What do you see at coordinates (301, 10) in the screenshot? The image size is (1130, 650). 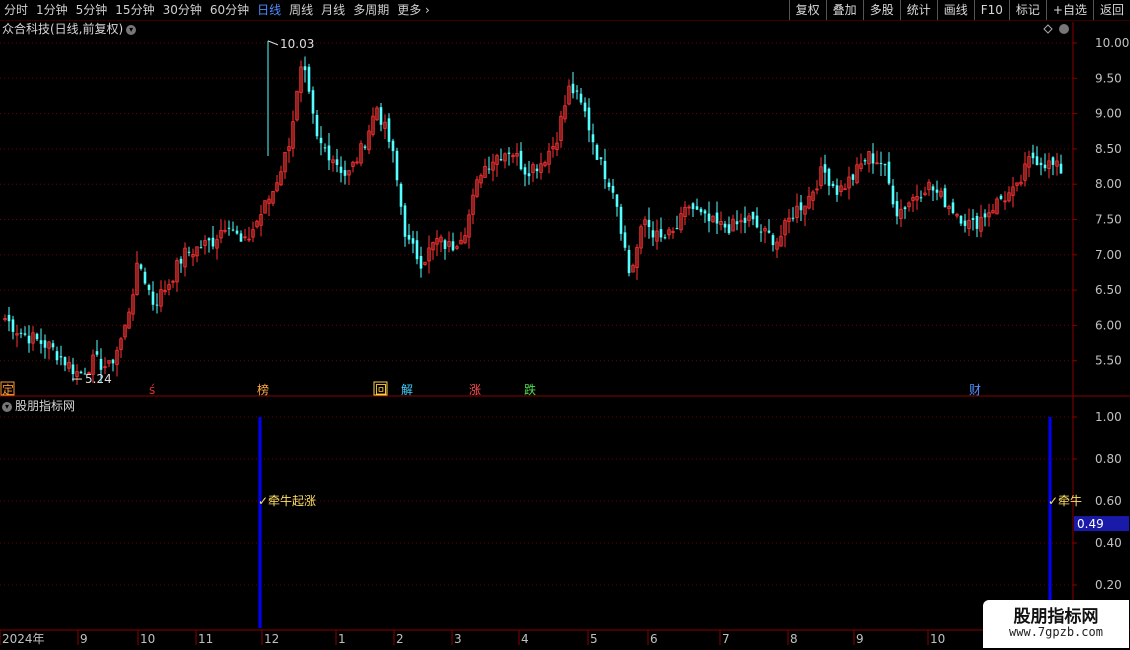 I see `period-tab: 周线` at bounding box center [301, 10].